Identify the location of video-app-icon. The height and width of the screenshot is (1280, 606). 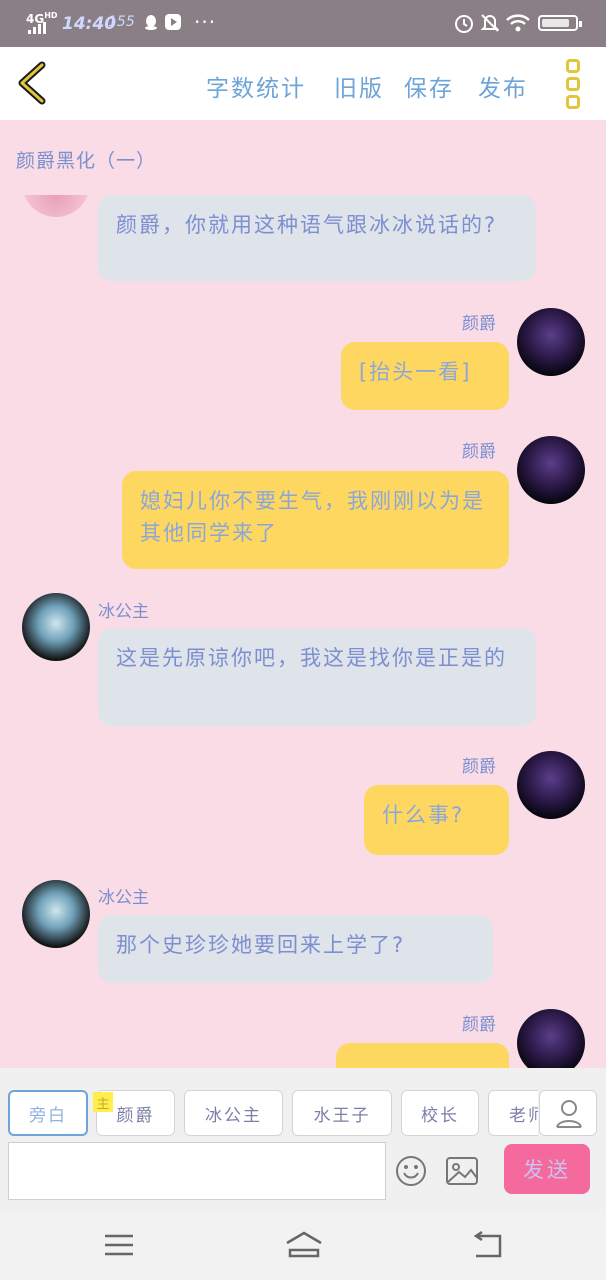
(173, 22).